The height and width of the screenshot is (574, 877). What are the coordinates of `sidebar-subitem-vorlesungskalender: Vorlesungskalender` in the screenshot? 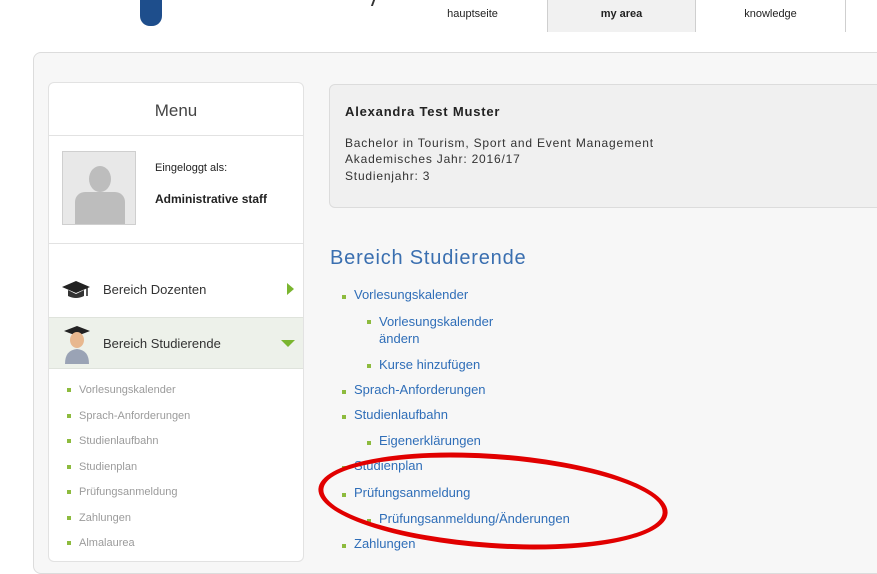 It's located at (128, 396).